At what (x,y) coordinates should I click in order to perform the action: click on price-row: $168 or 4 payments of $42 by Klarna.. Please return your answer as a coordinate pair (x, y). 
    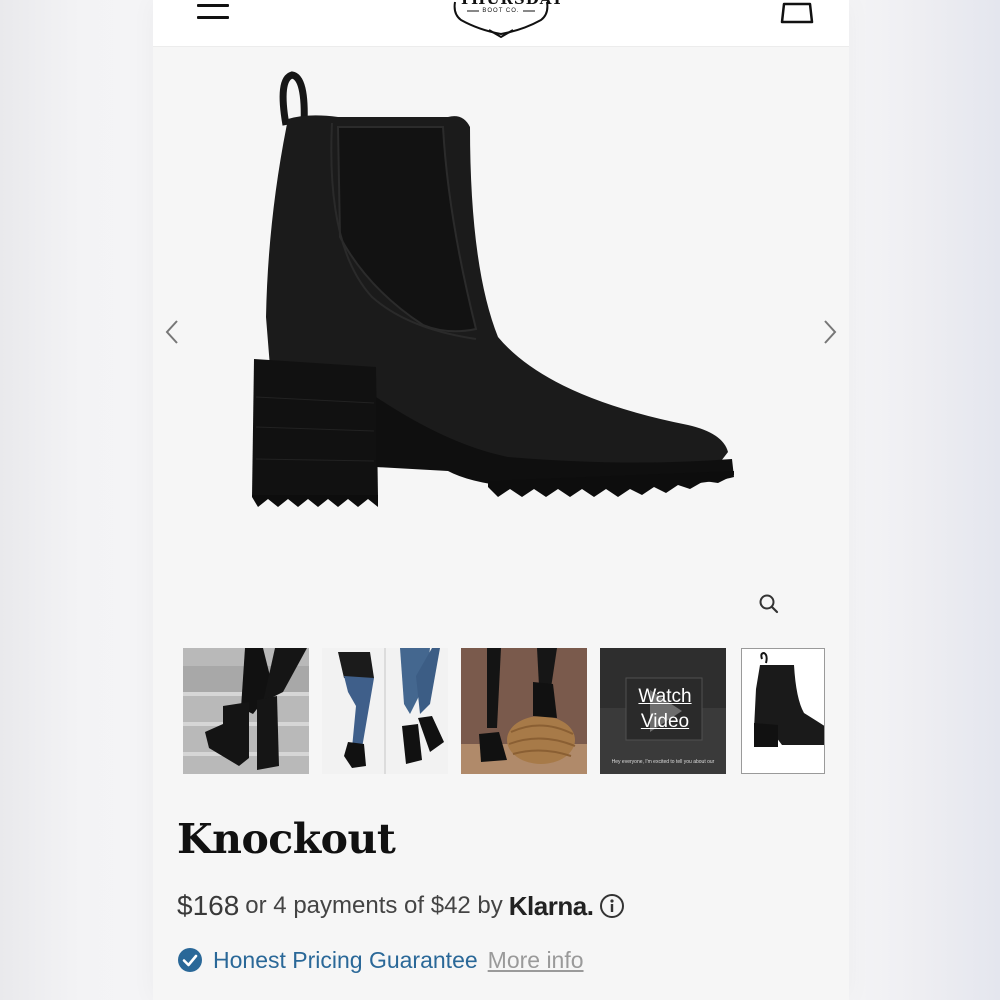
    Looking at the image, I should click on (401, 906).